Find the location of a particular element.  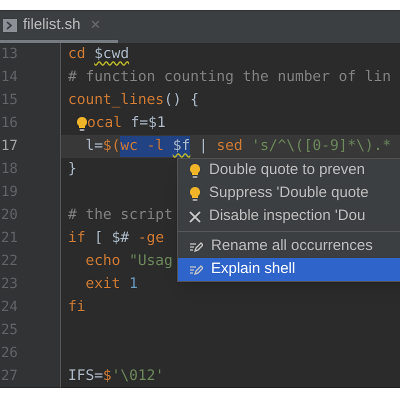

code-text: # the script is located at coordinates (120, 215).